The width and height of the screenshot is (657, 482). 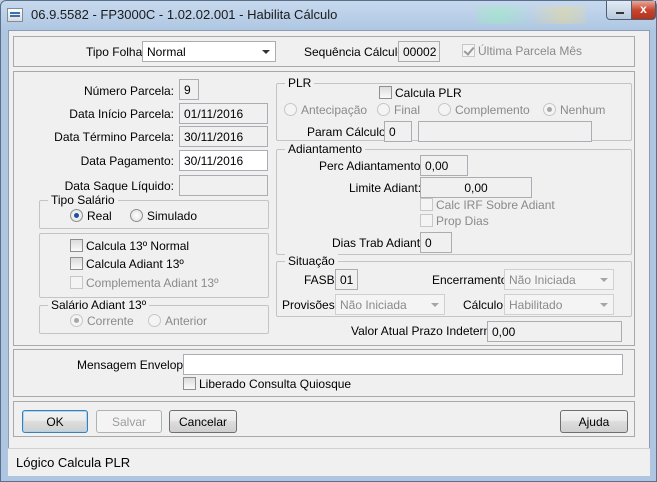 What do you see at coordinates (128, 91) in the screenshot?
I see `numero-parcela-label: Número Parcela:` at bounding box center [128, 91].